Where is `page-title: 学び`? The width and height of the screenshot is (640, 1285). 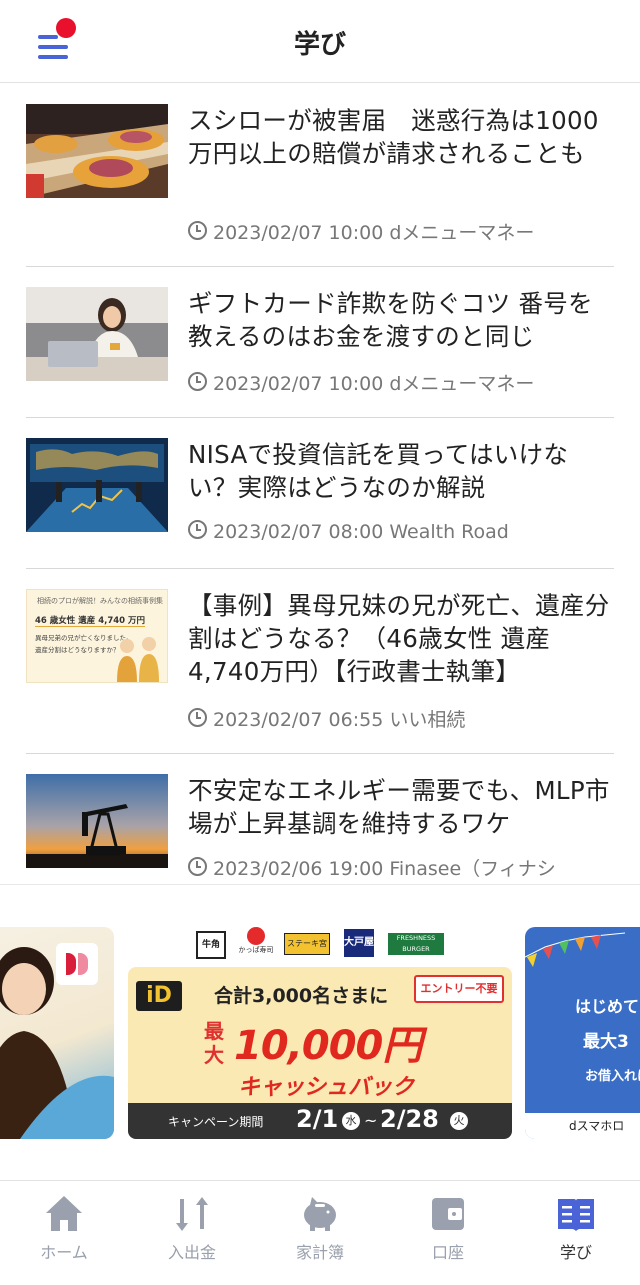
page-title: 学び is located at coordinates (319, 45).